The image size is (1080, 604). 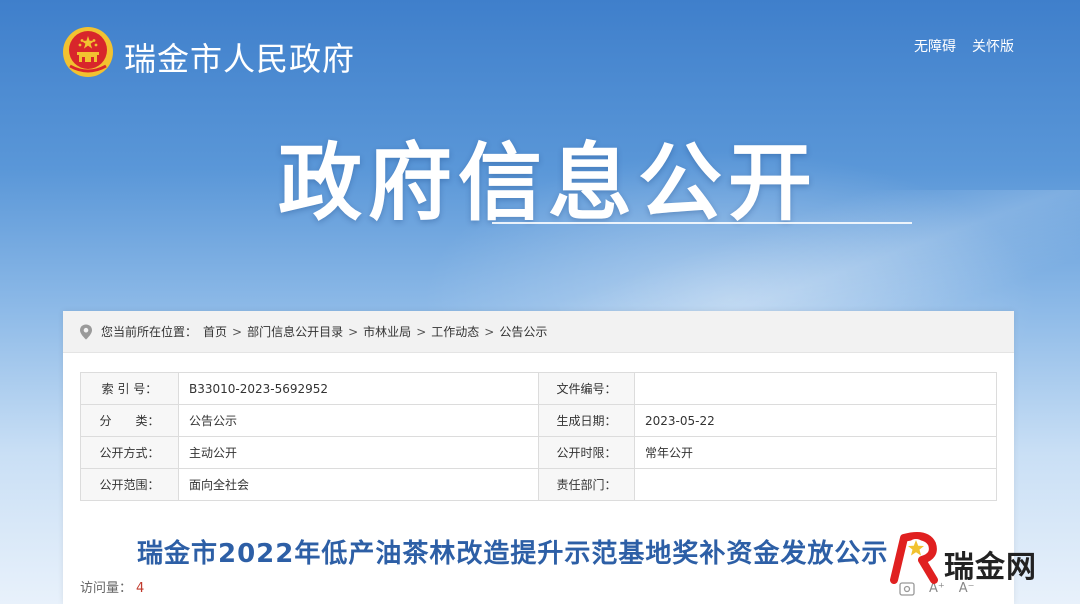 I want to click on disclosure-scope-label: 公开范围：, so click(x=129, y=484).